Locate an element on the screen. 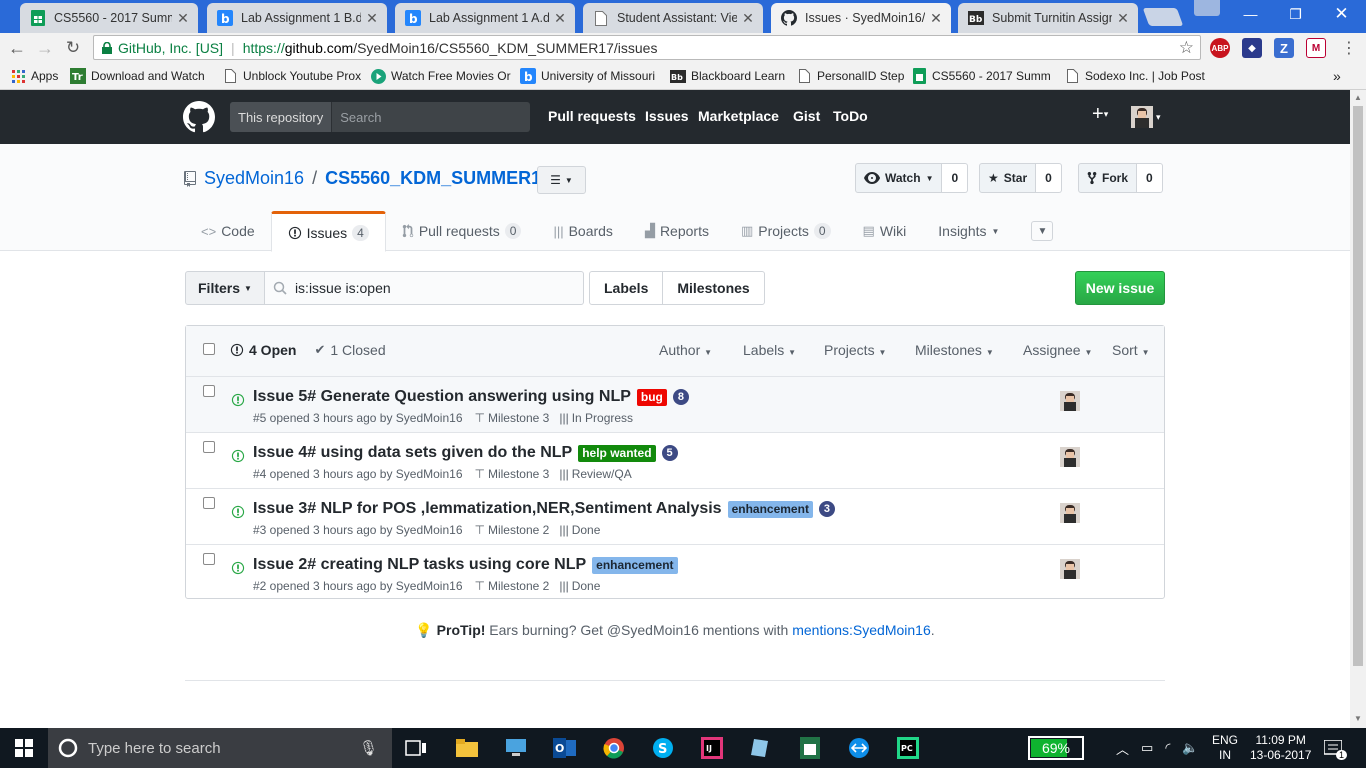 The width and height of the screenshot is (1366, 768). browser-tab: Student Assistant: View ✕ is located at coordinates (673, 18).